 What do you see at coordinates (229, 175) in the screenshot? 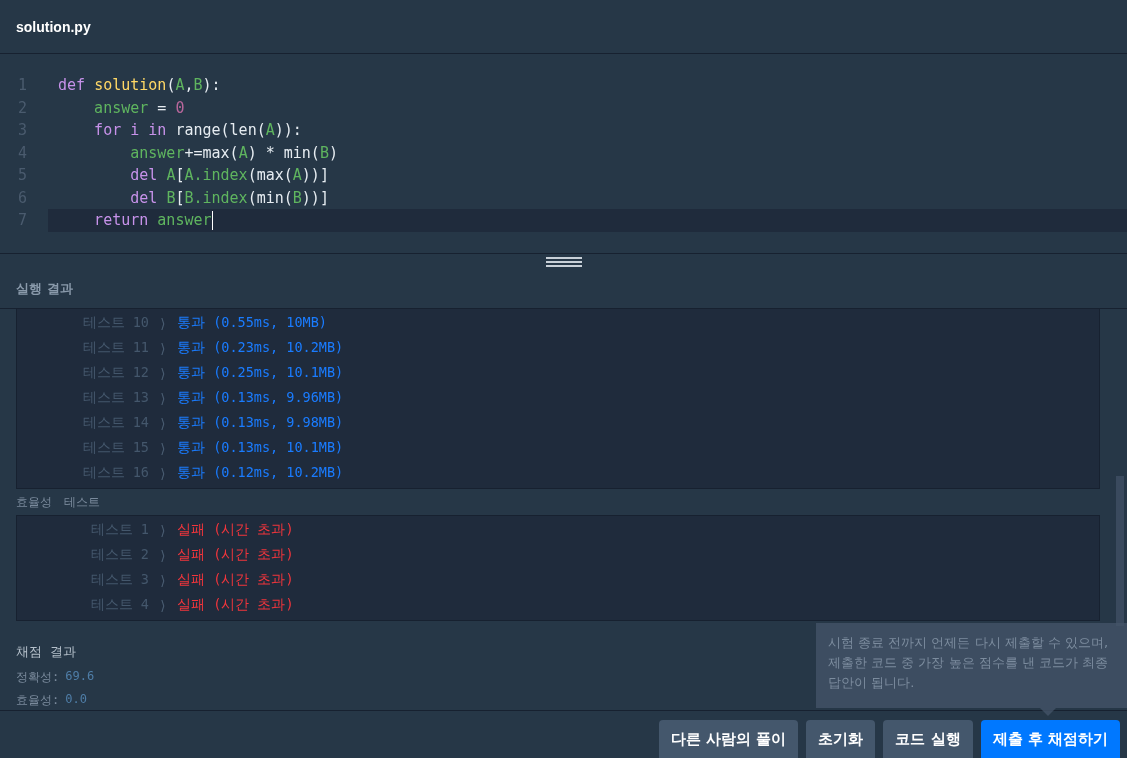
I see `code-line: del A[A.index(max(A))]` at bounding box center [229, 175].